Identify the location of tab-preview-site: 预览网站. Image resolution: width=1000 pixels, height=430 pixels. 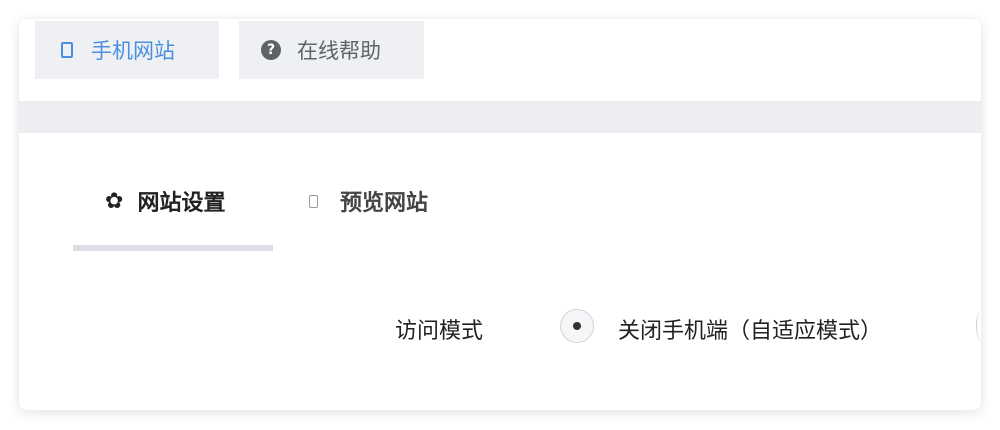
(368, 201).